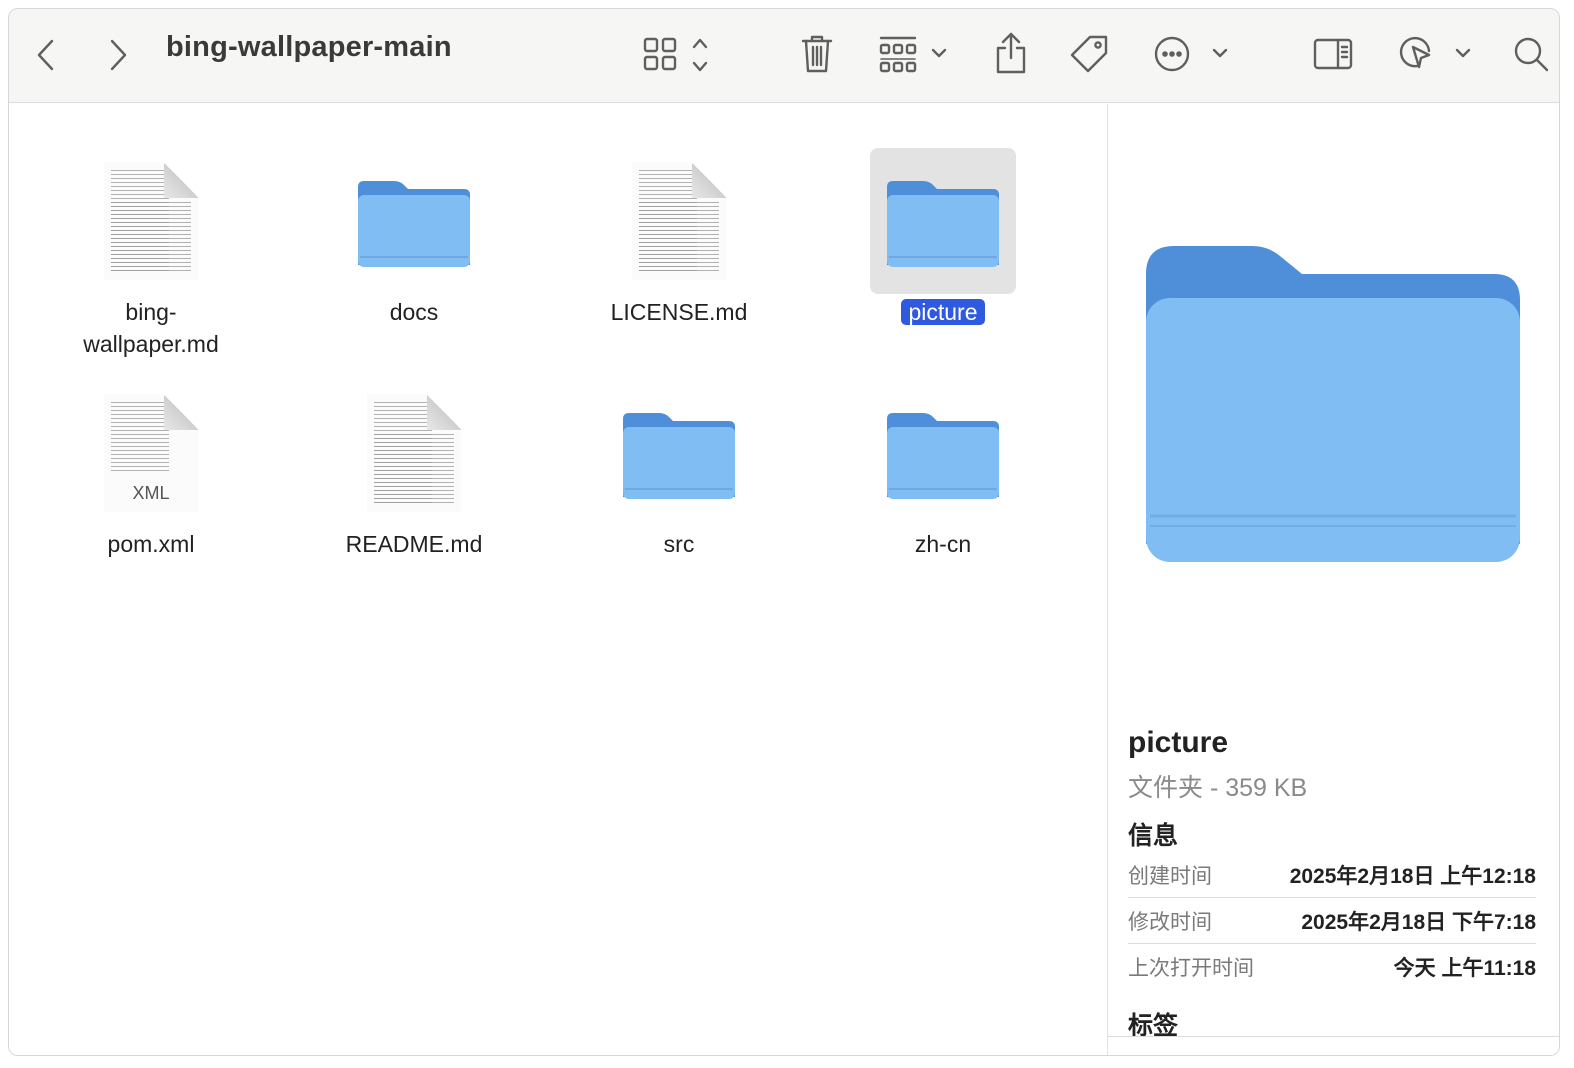  I want to click on share-button, so click(1011, 53).